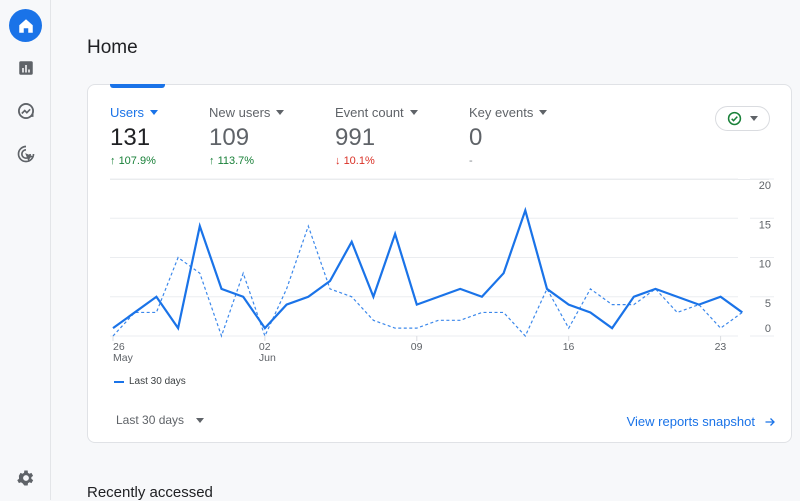 This screenshot has width=800, height=501. I want to click on y-tick-label: 5, so click(768, 304).